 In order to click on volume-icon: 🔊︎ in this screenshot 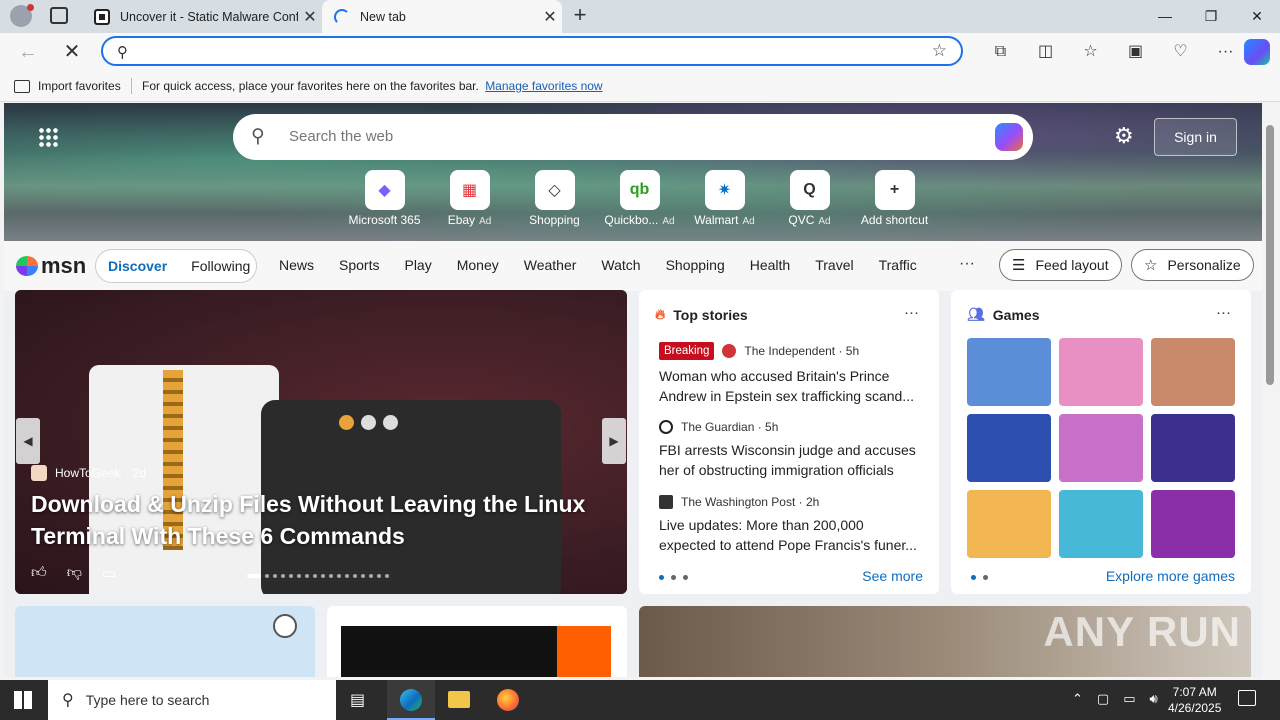, I will do `click(1154, 699)`.